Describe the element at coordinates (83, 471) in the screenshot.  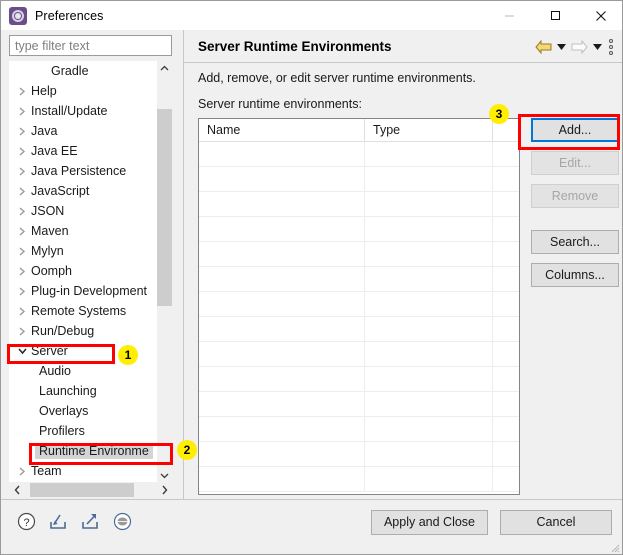
I see `tree-item-team: Team` at that location.